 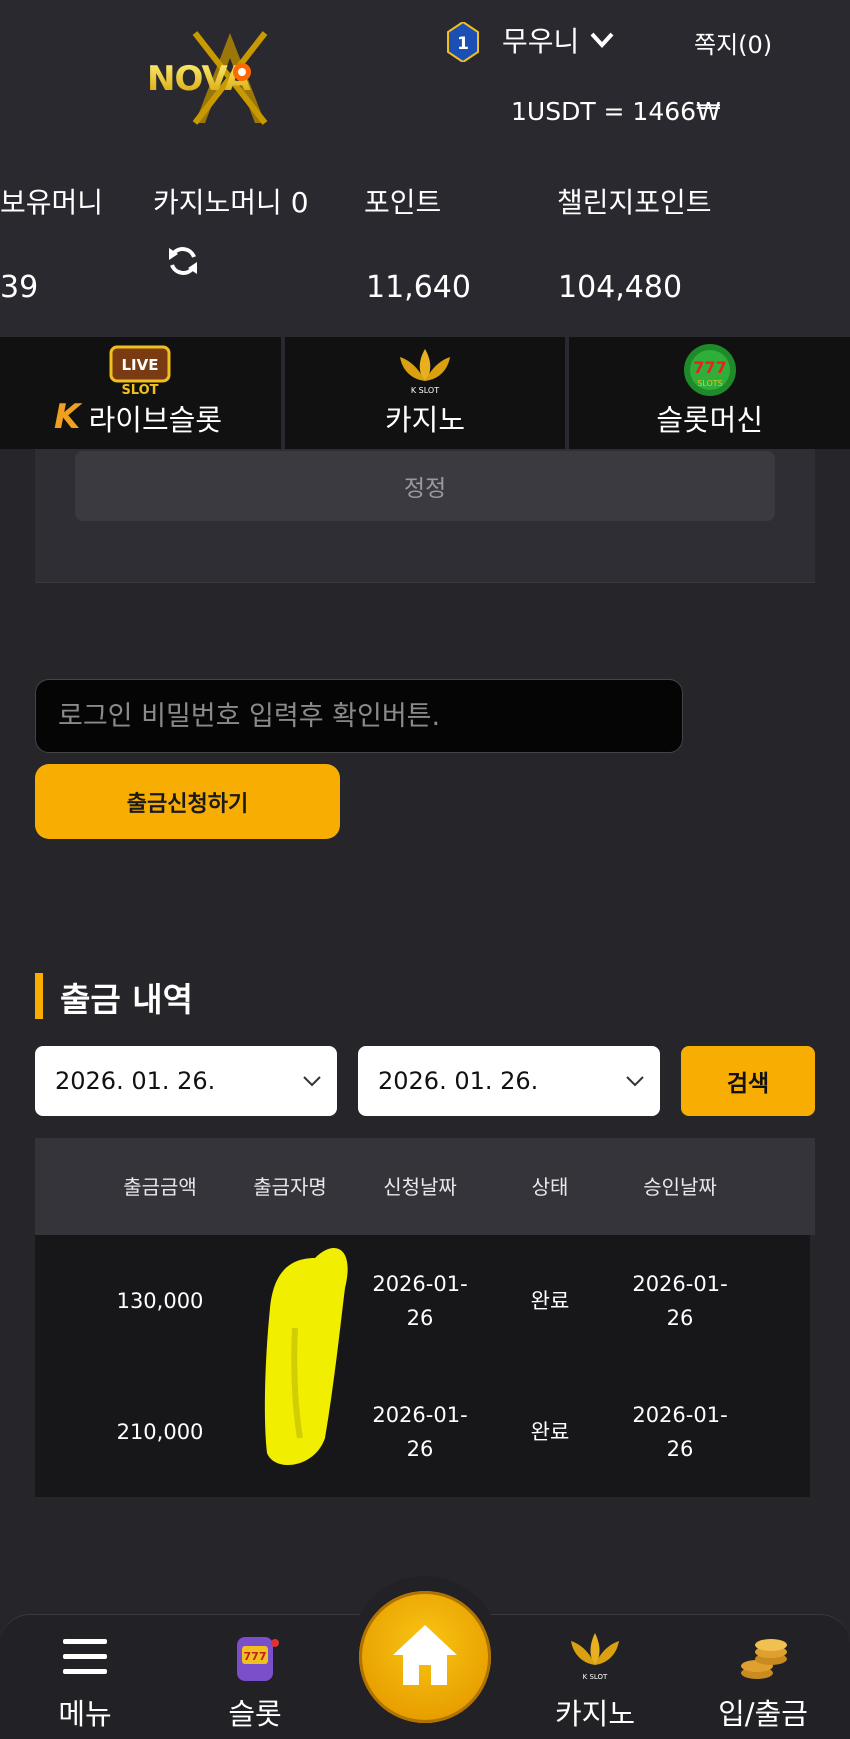 What do you see at coordinates (620, 287) in the screenshot?
I see `challenge-point-value: 104,480` at bounding box center [620, 287].